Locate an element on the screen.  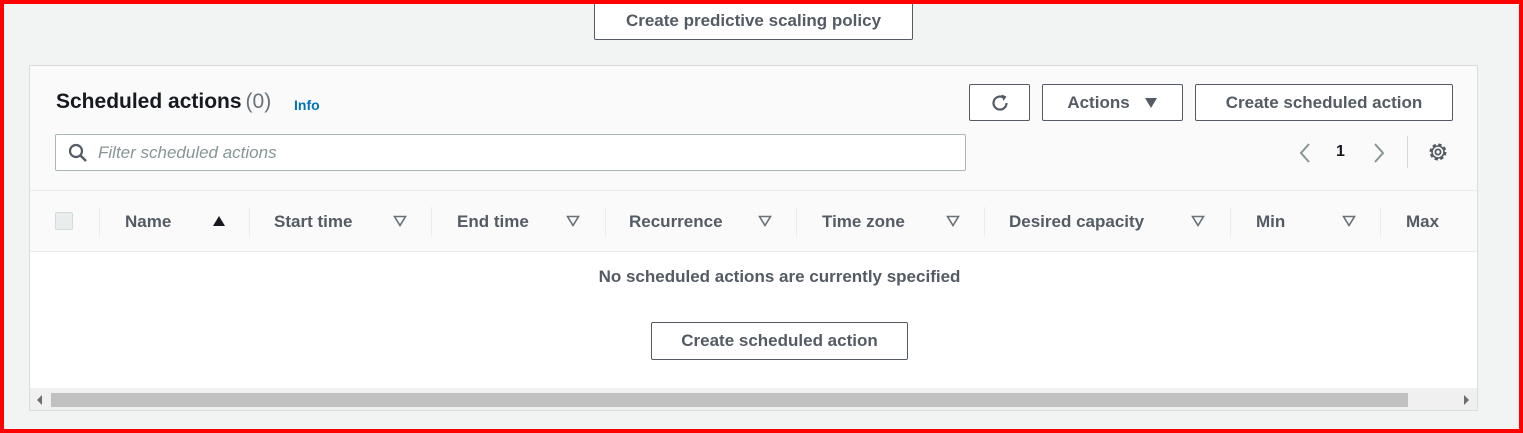
column-header-end-time: End time is located at coordinates (531, 221).